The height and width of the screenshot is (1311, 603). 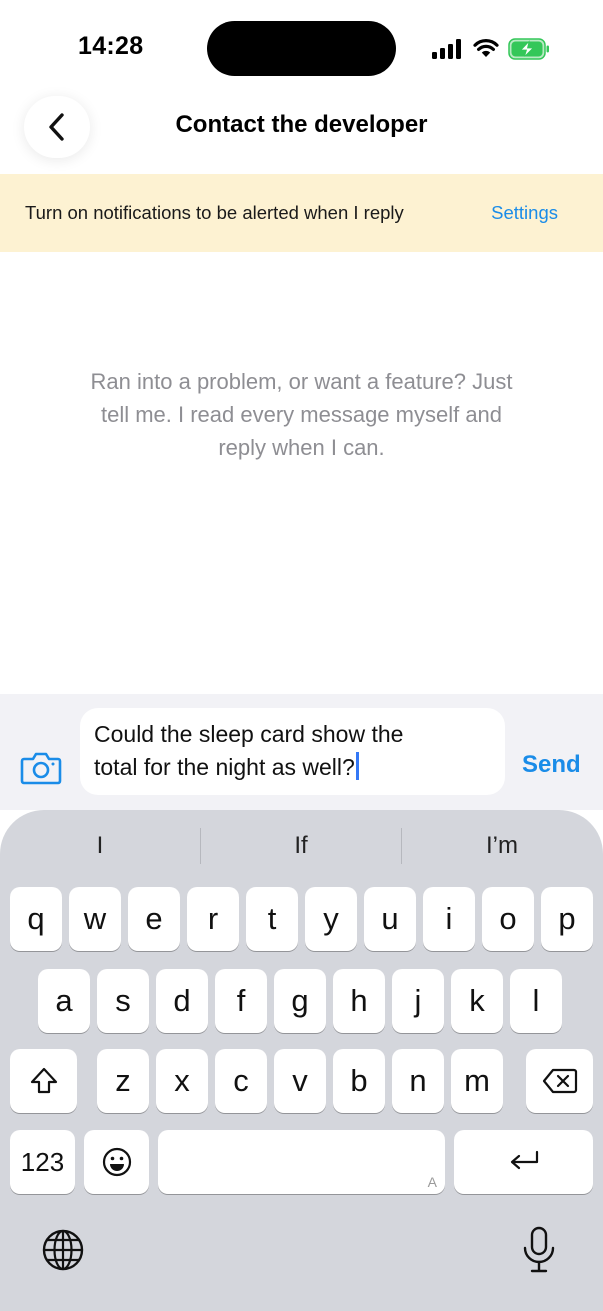 I want to click on shift-key, so click(x=43, y=1081).